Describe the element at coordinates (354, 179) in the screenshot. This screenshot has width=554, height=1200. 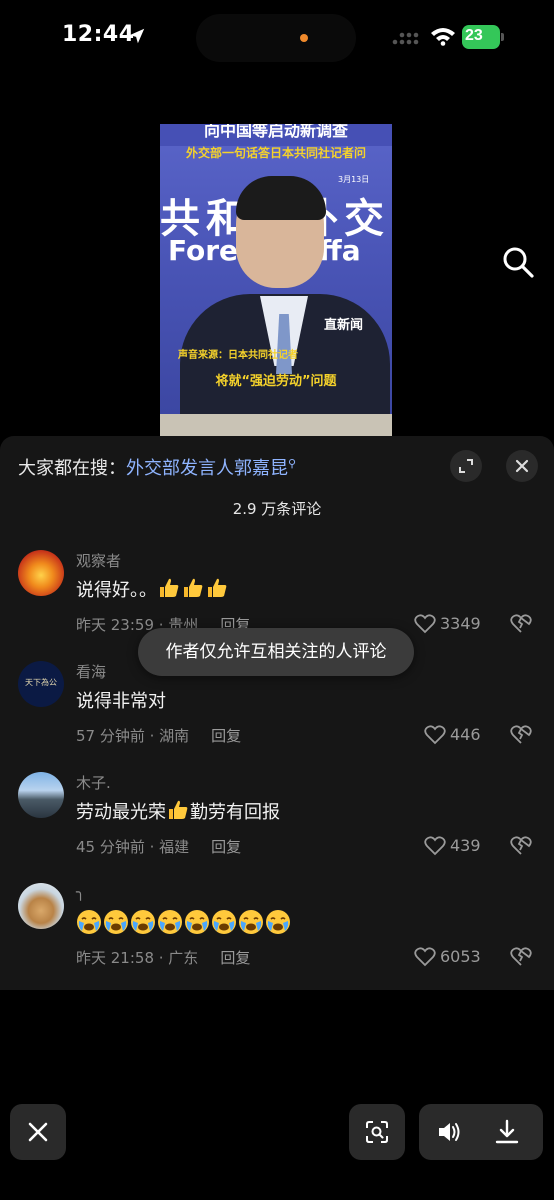
I see `video-date: 3月13日` at that location.